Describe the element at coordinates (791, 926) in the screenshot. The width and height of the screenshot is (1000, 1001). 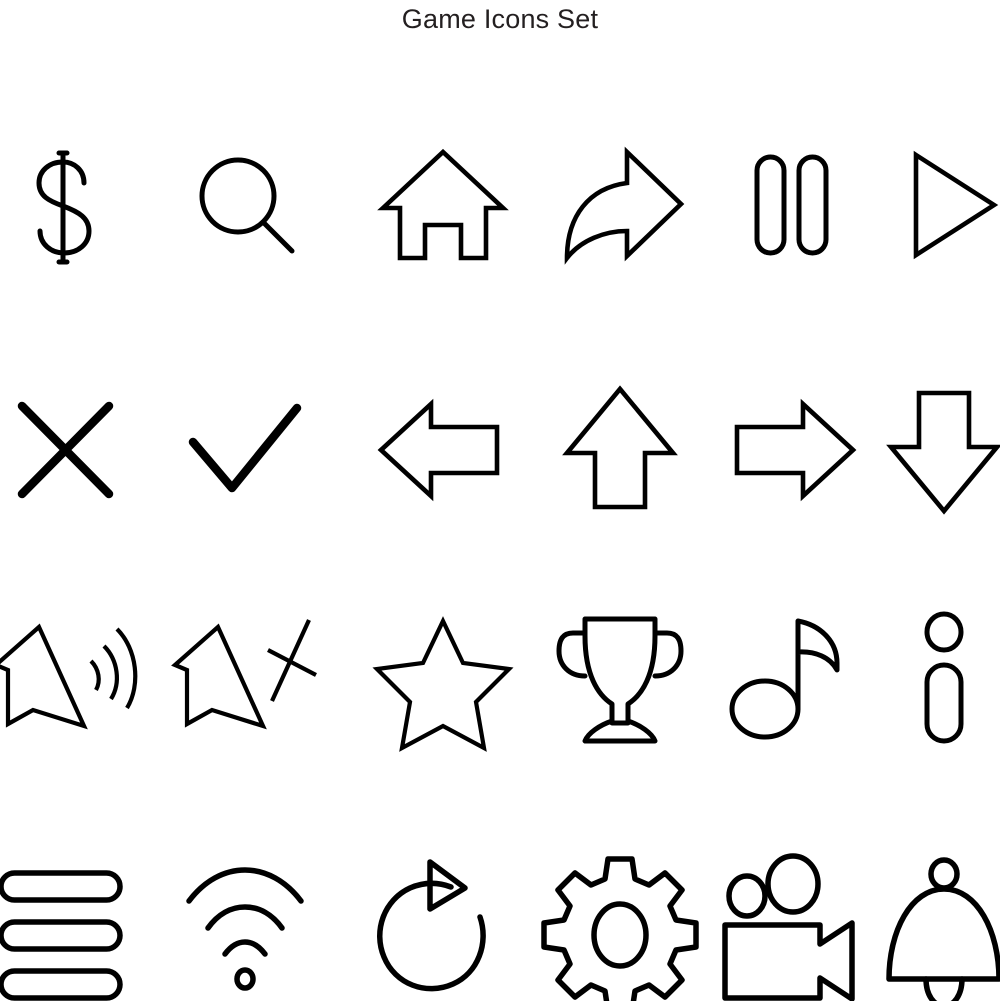
I see `video-camera-icon` at that location.